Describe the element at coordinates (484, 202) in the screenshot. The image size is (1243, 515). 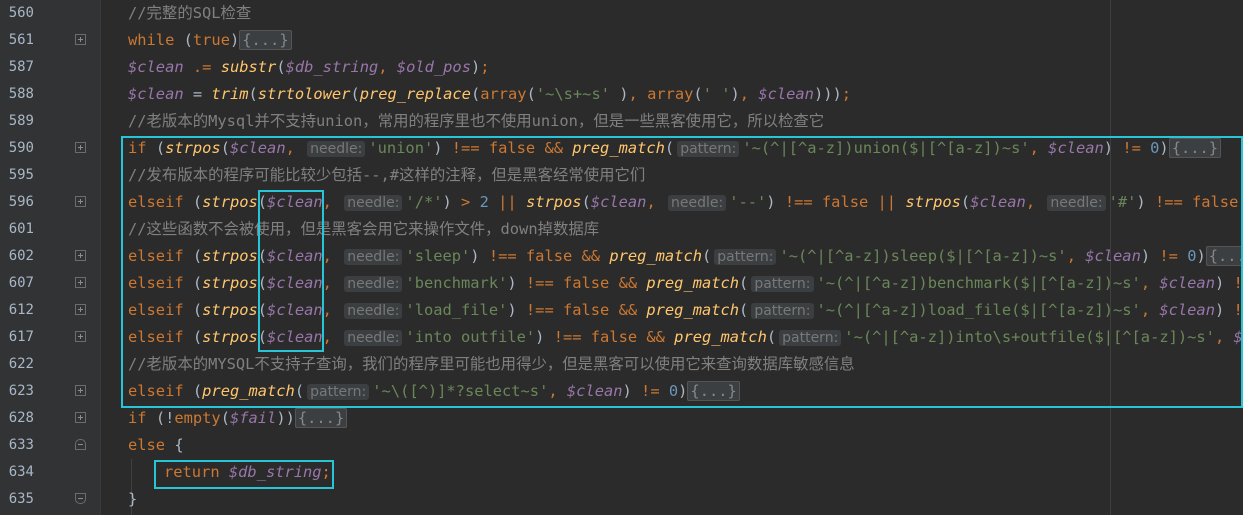
I see `code-number: 2` at that location.